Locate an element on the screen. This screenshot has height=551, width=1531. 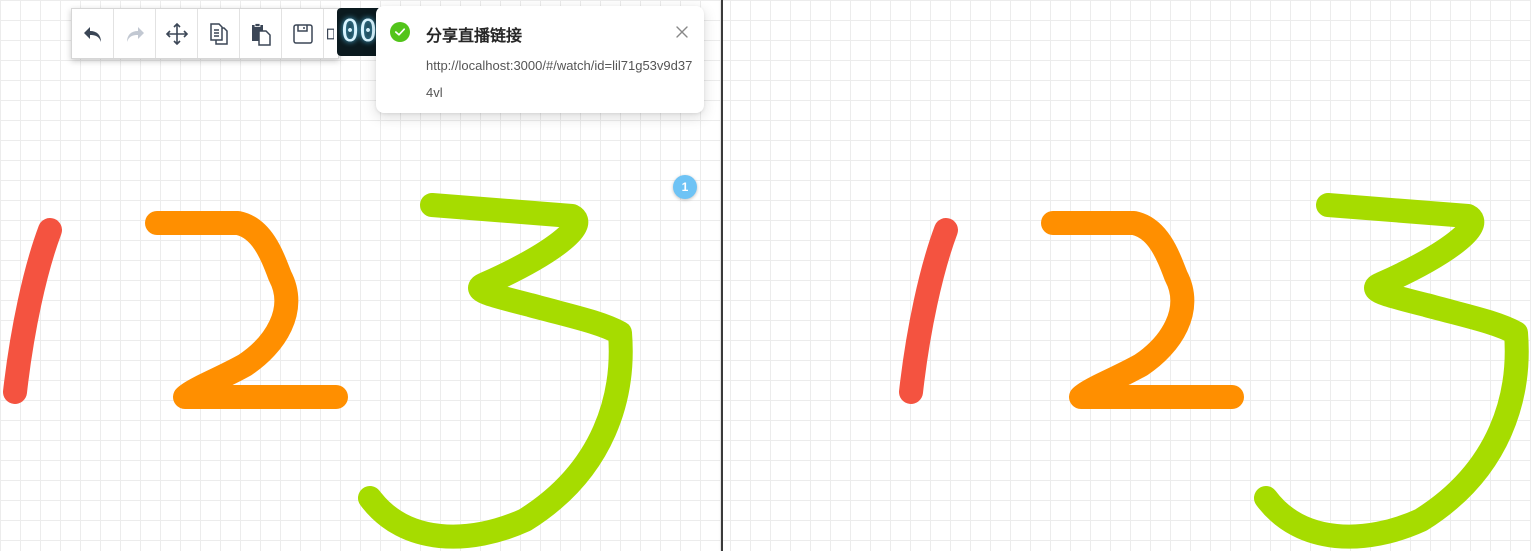
close-button is located at coordinates (682, 32).